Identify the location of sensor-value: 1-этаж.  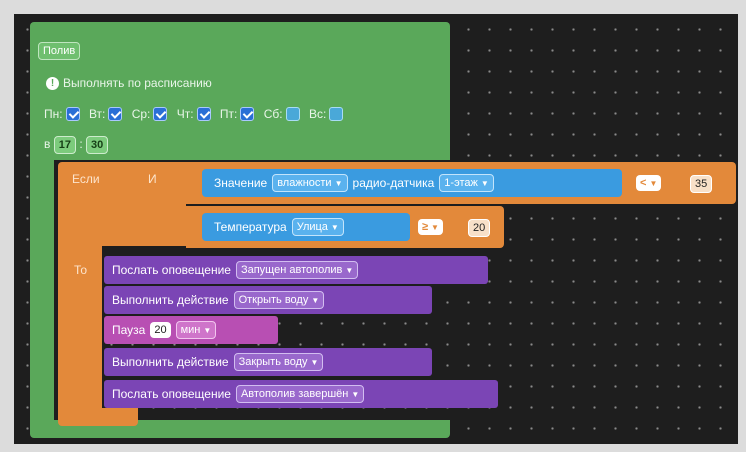
(461, 183).